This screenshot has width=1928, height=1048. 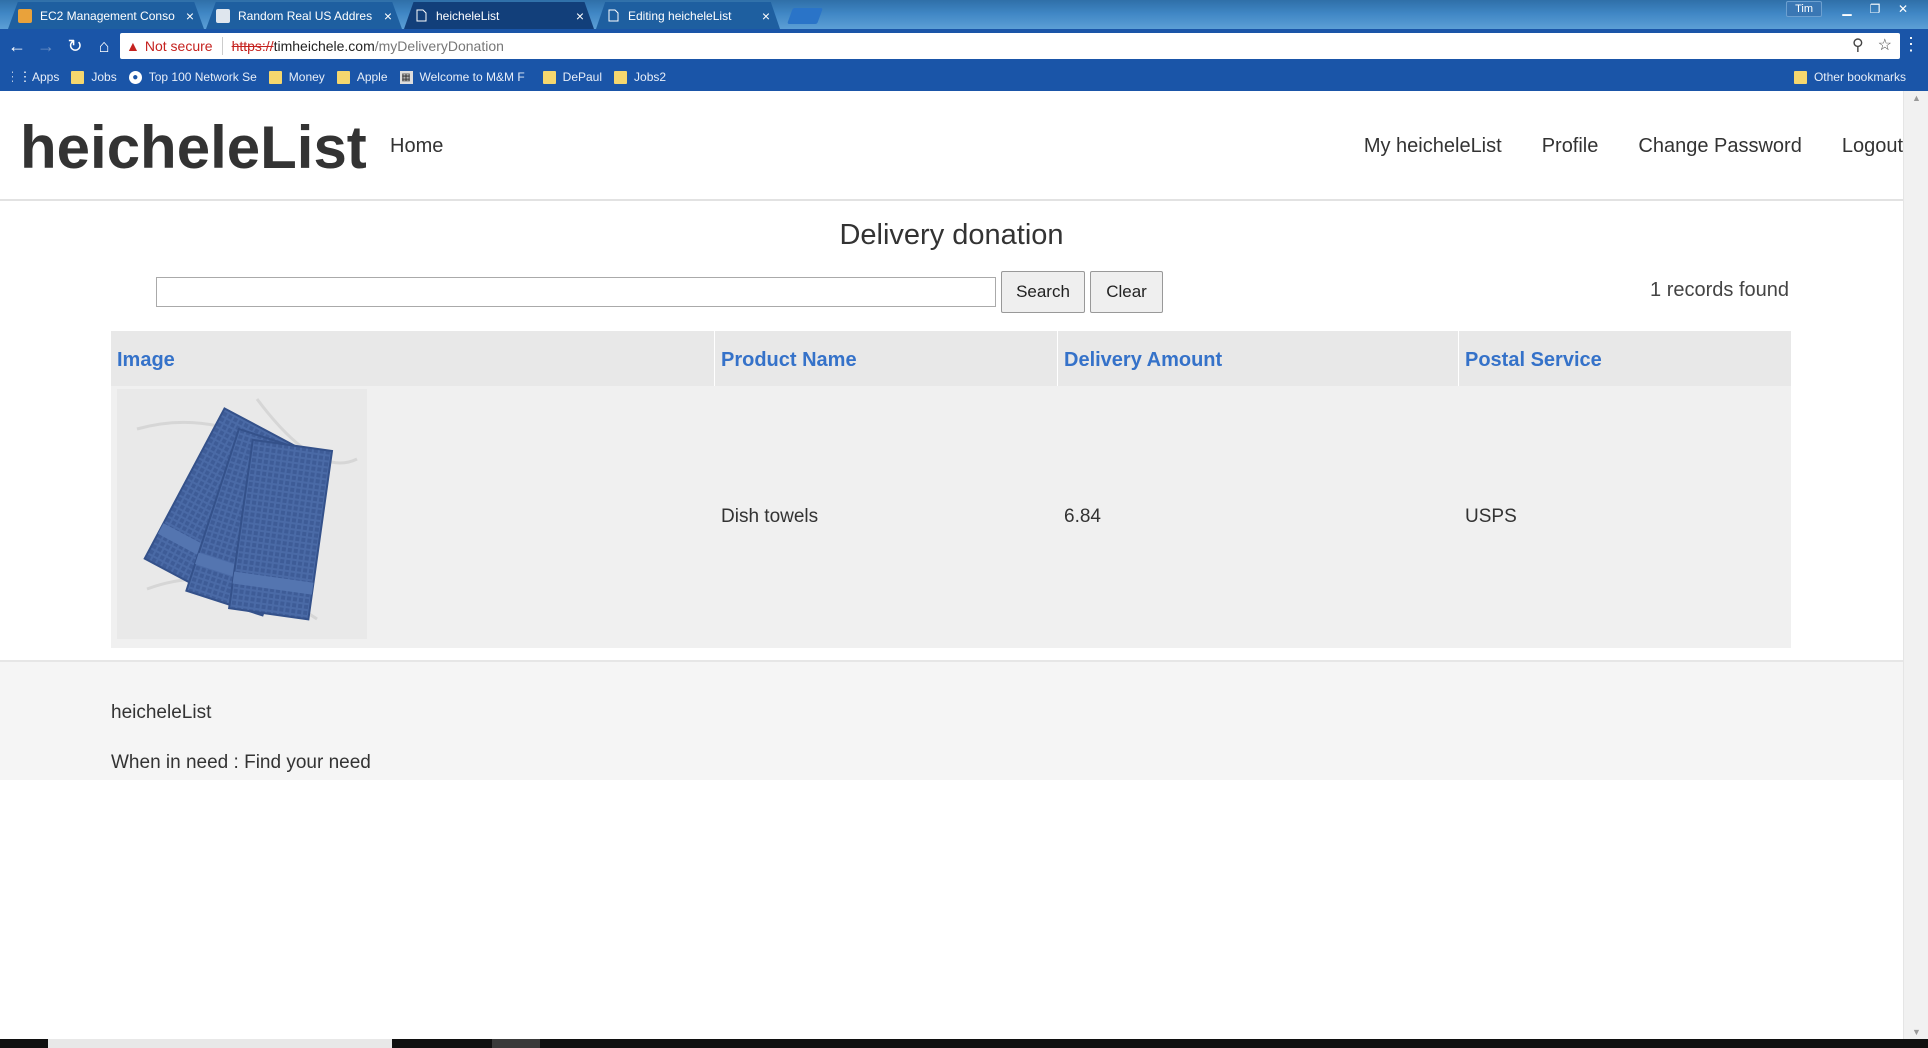 I want to click on tab-random-address: Random Real US Addres ×, so click(x=304, y=15).